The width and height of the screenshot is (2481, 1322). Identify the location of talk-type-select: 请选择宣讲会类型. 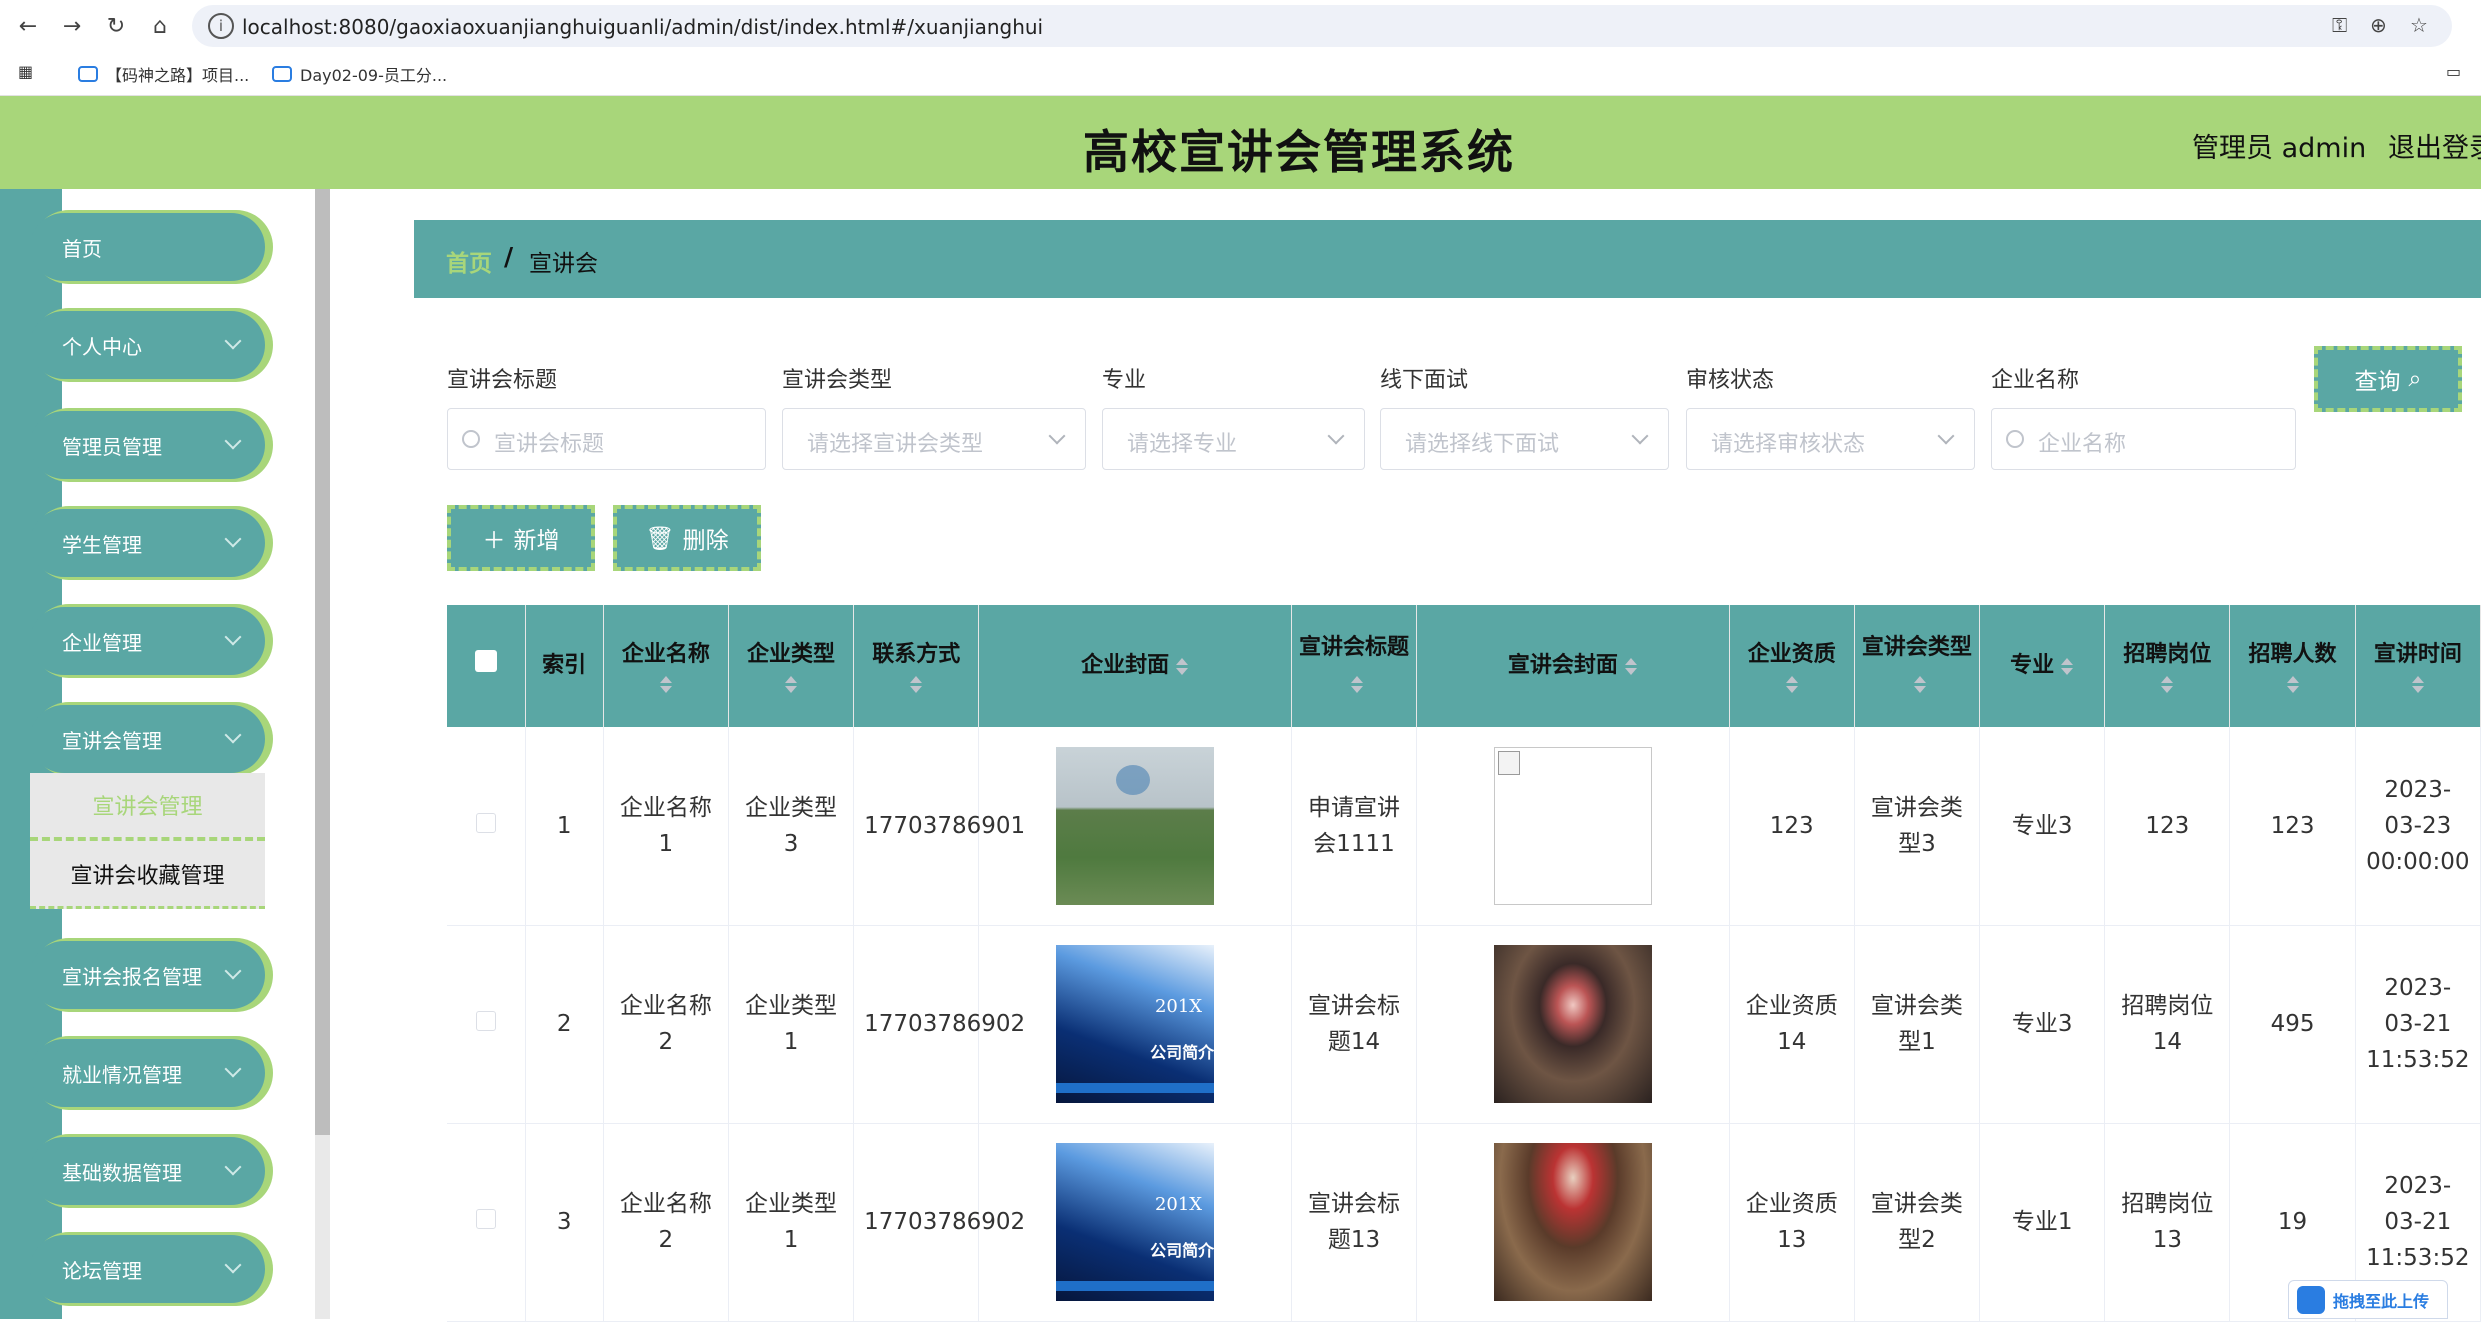
(934, 439).